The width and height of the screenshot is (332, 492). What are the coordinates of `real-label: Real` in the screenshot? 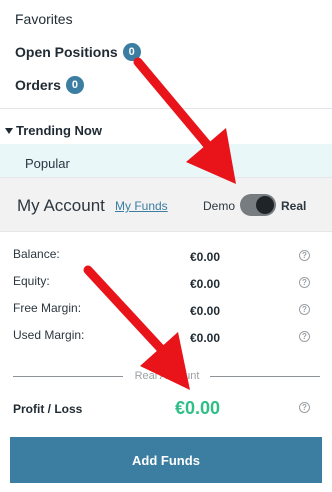 It's located at (294, 206).